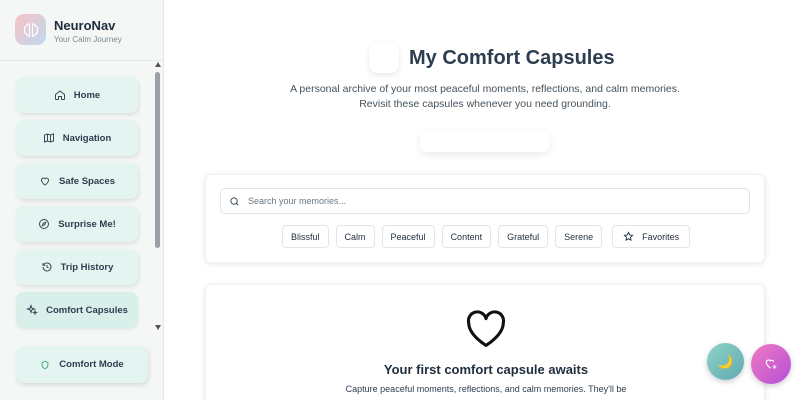 The height and width of the screenshot is (400, 806). What do you see at coordinates (59, 95) in the screenshot?
I see `home-icon` at bounding box center [59, 95].